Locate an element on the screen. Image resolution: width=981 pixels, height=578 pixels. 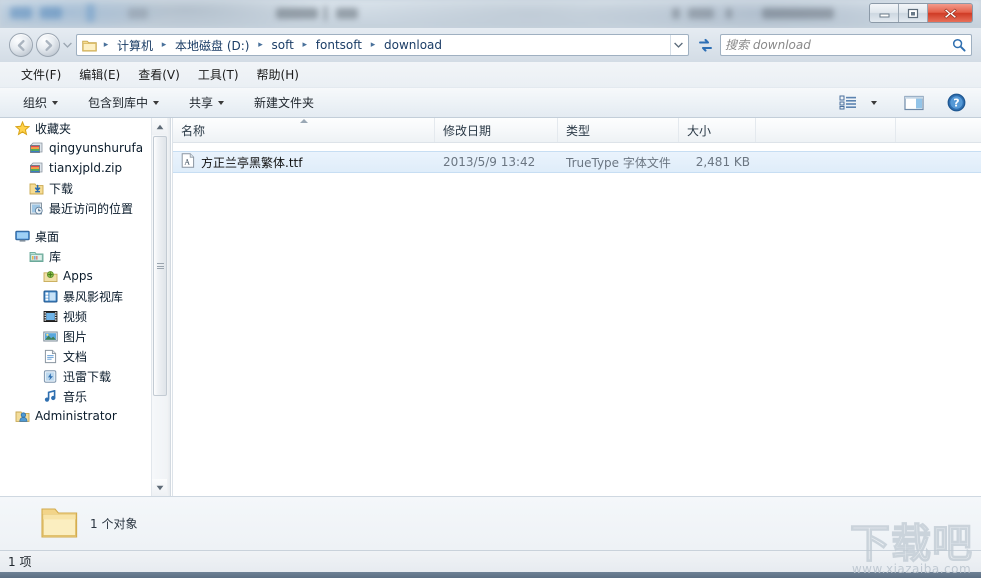
file-name-cell: A 方正兰亭黑繁体.ttf is located at coordinates (304, 162).